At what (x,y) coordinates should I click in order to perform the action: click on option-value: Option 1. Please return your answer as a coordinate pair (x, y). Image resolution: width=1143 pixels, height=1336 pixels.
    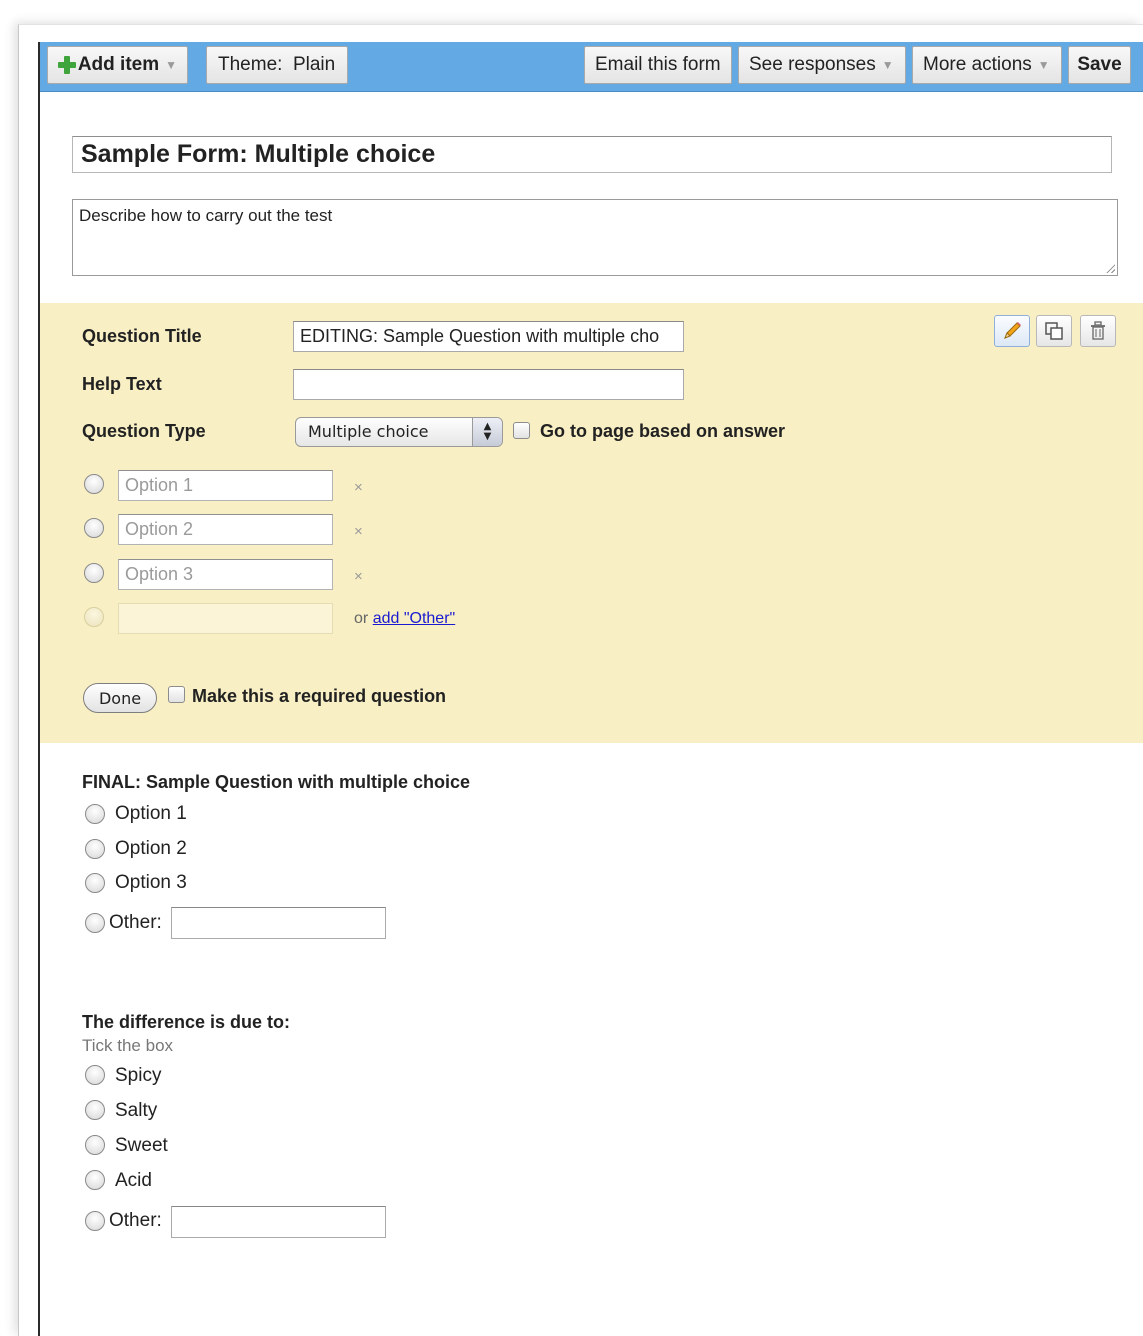
    Looking at the image, I should click on (159, 485).